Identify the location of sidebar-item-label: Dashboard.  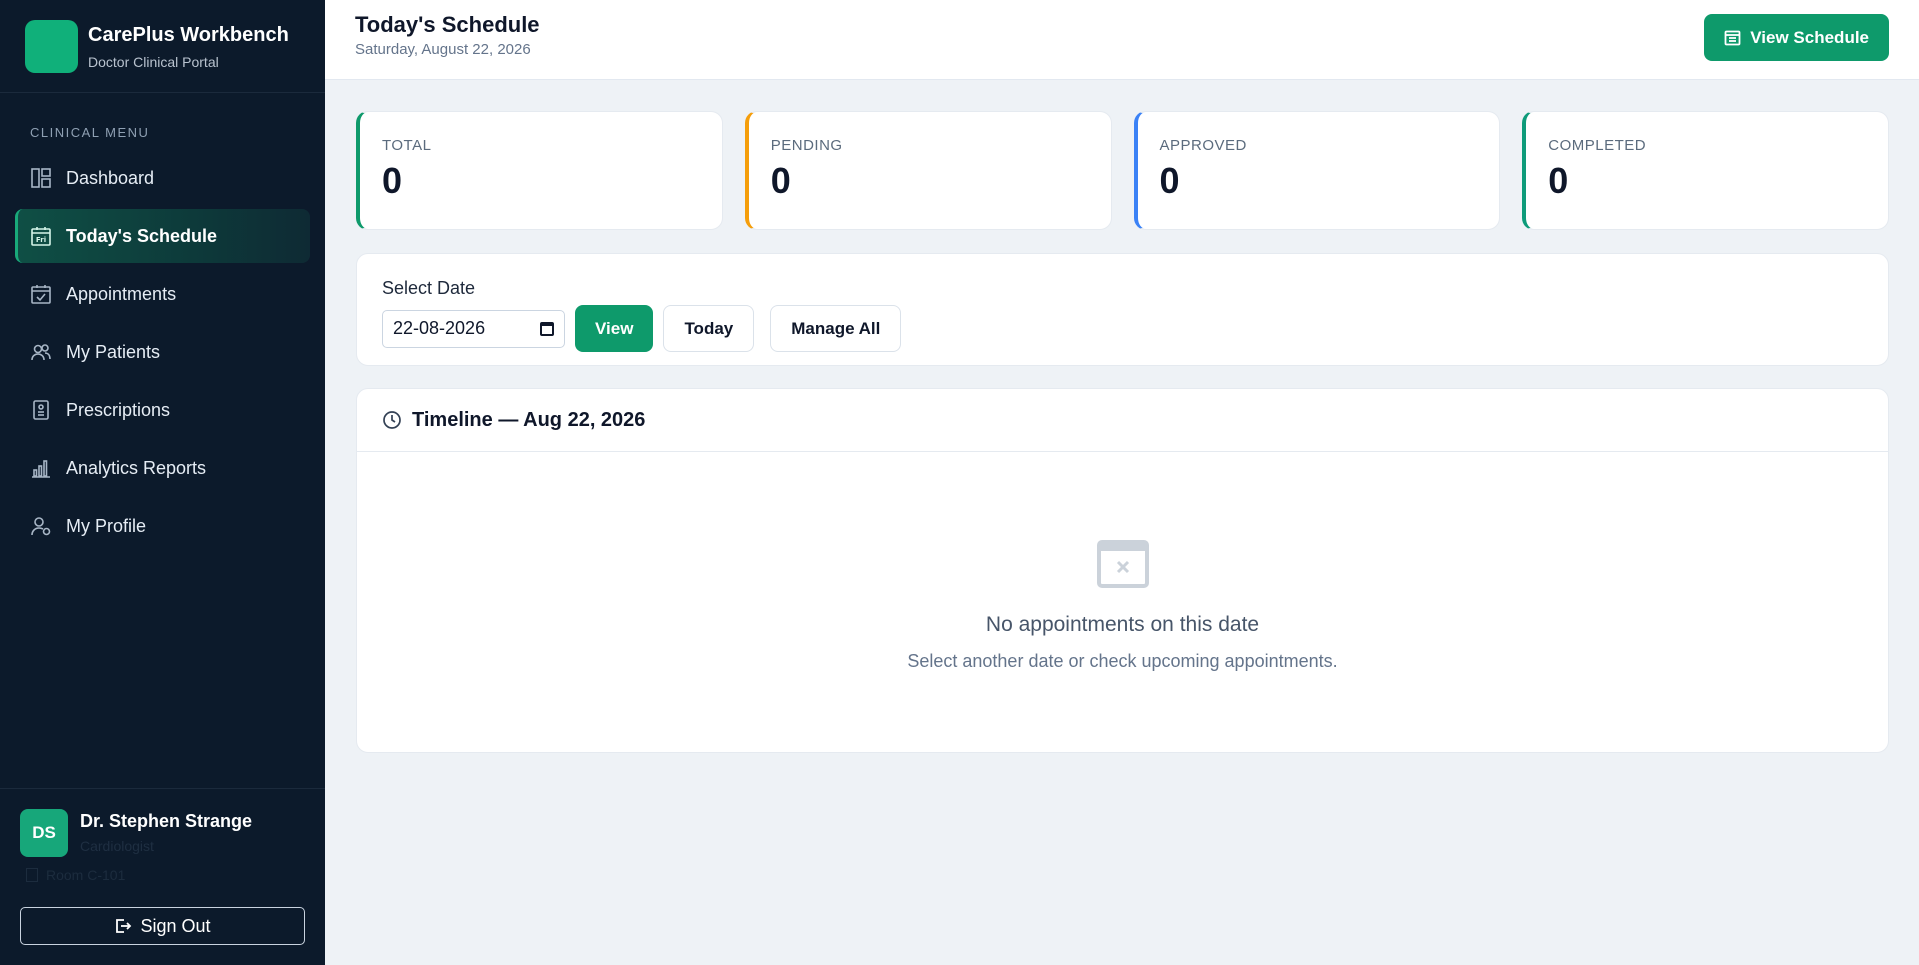
(110, 177).